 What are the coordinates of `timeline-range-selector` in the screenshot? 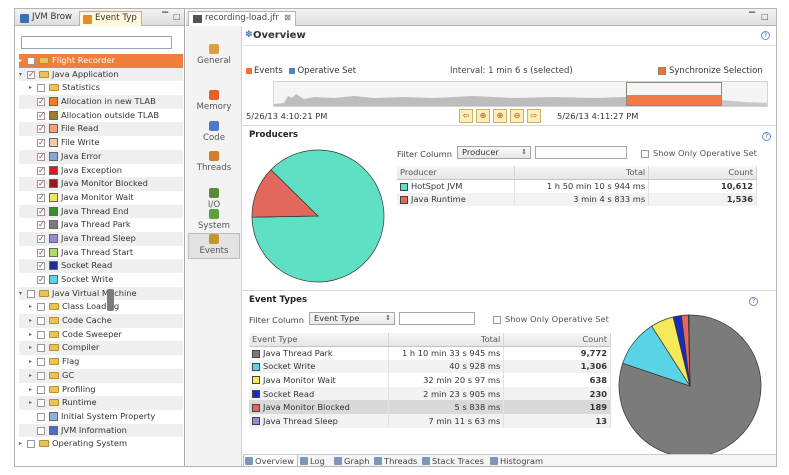 It's located at (520, 94).